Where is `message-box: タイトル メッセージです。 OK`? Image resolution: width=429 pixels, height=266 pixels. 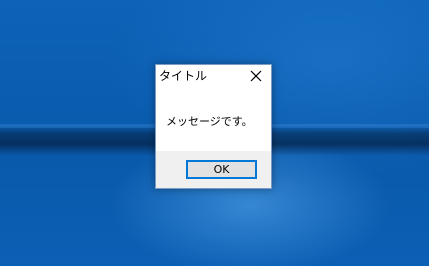 message-box: タイトル メッセージです。 OK is located at coordinates (213, 126).